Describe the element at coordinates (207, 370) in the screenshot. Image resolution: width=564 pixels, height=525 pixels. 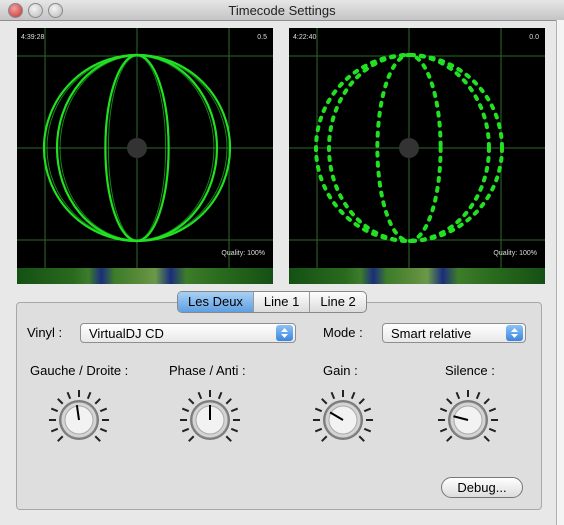
I see `phase-anti-label: Phase / Anti :` at that location.